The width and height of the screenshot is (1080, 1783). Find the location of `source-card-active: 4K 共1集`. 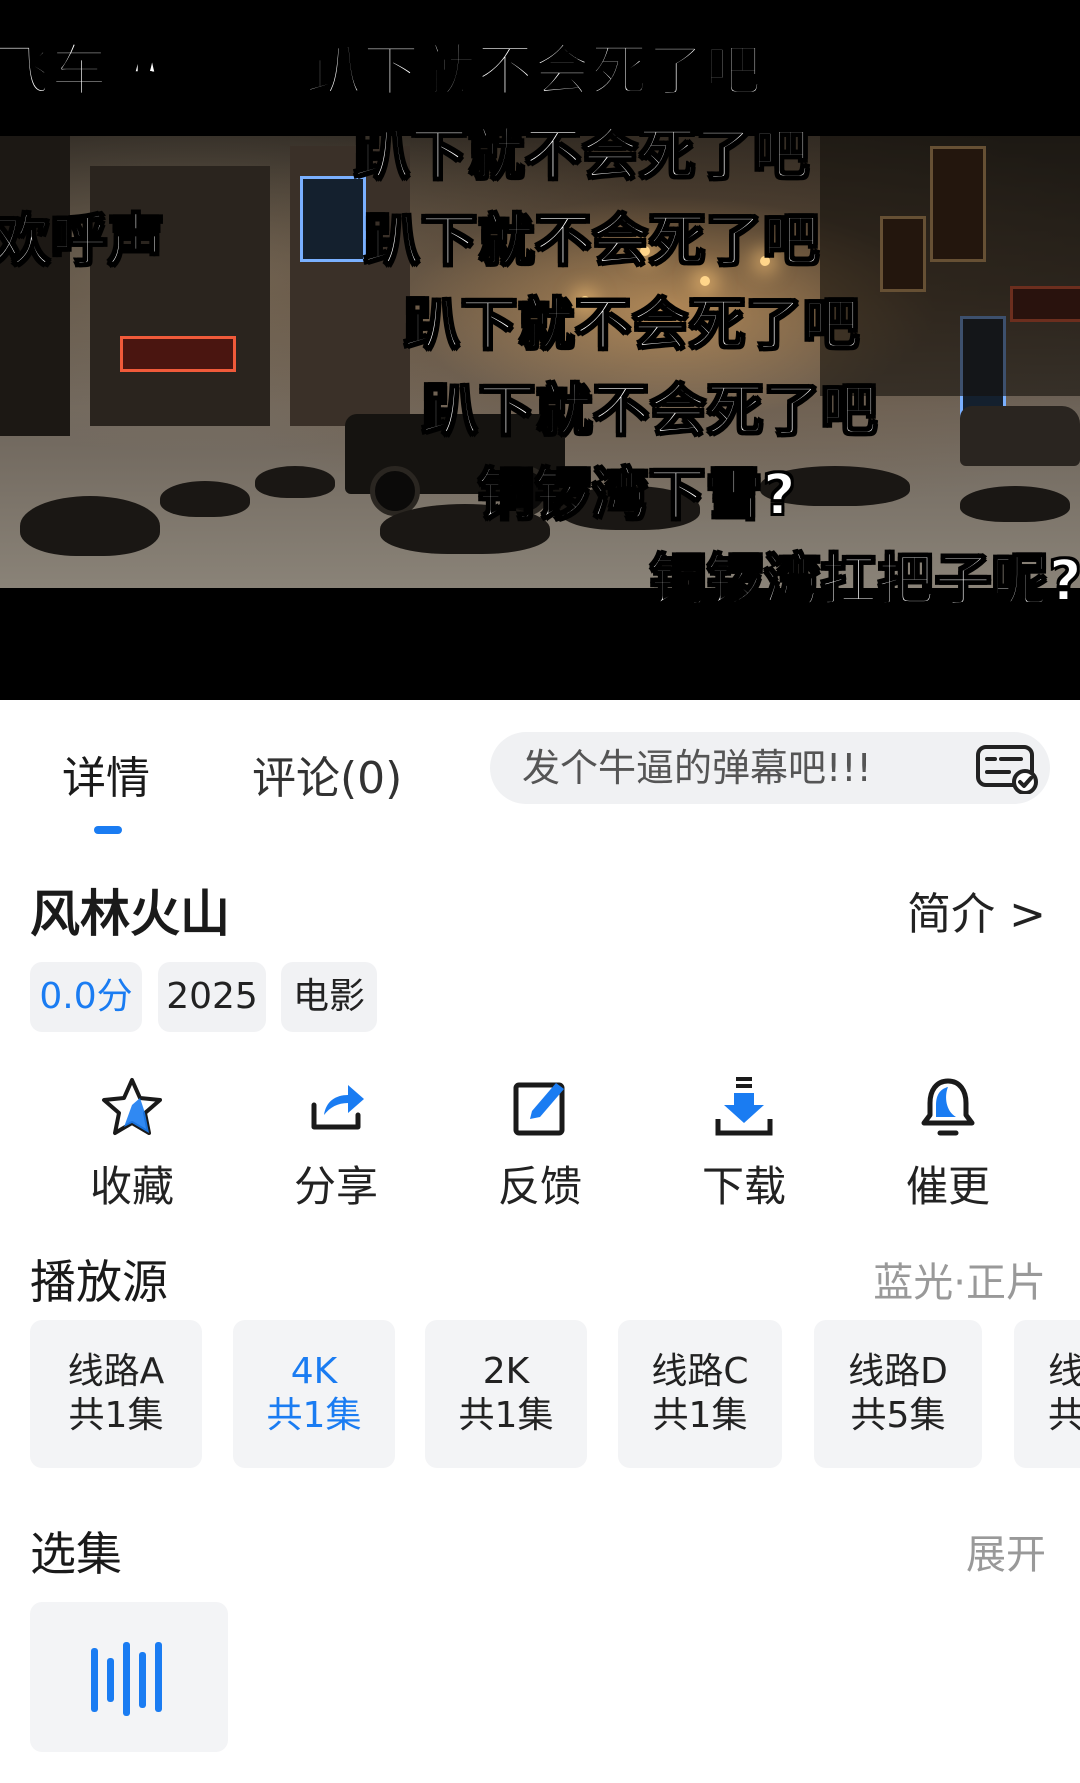

source-card-active: 4K 共1集 is located at coordinates (314, 1394).